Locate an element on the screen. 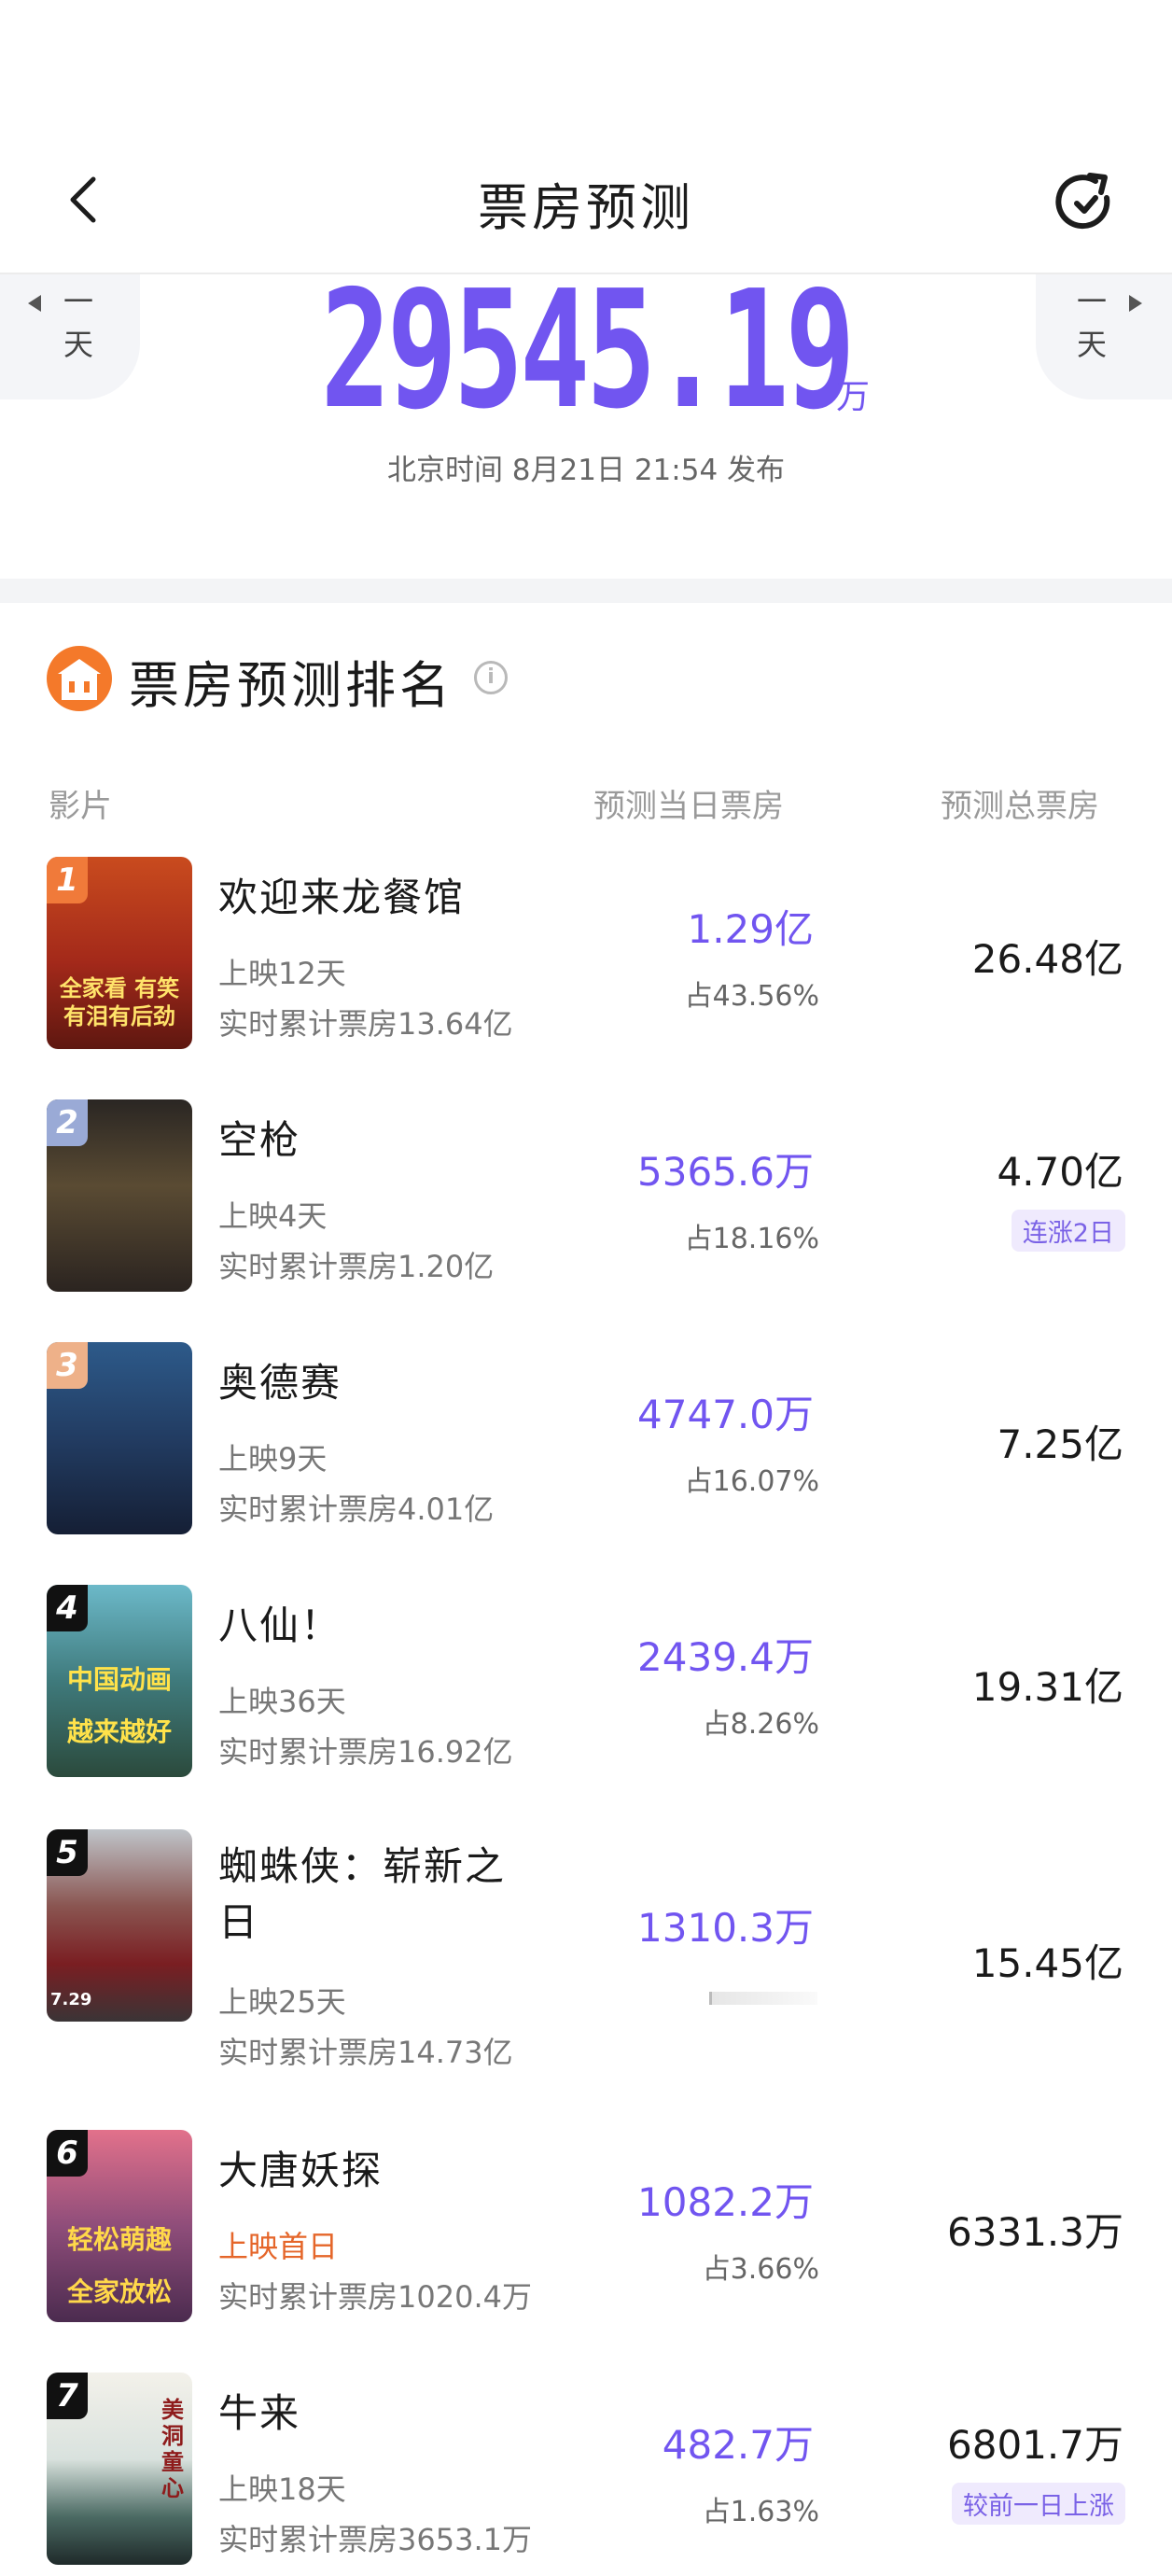  rank-badge: 5 is located at coordinates (67, 1852).